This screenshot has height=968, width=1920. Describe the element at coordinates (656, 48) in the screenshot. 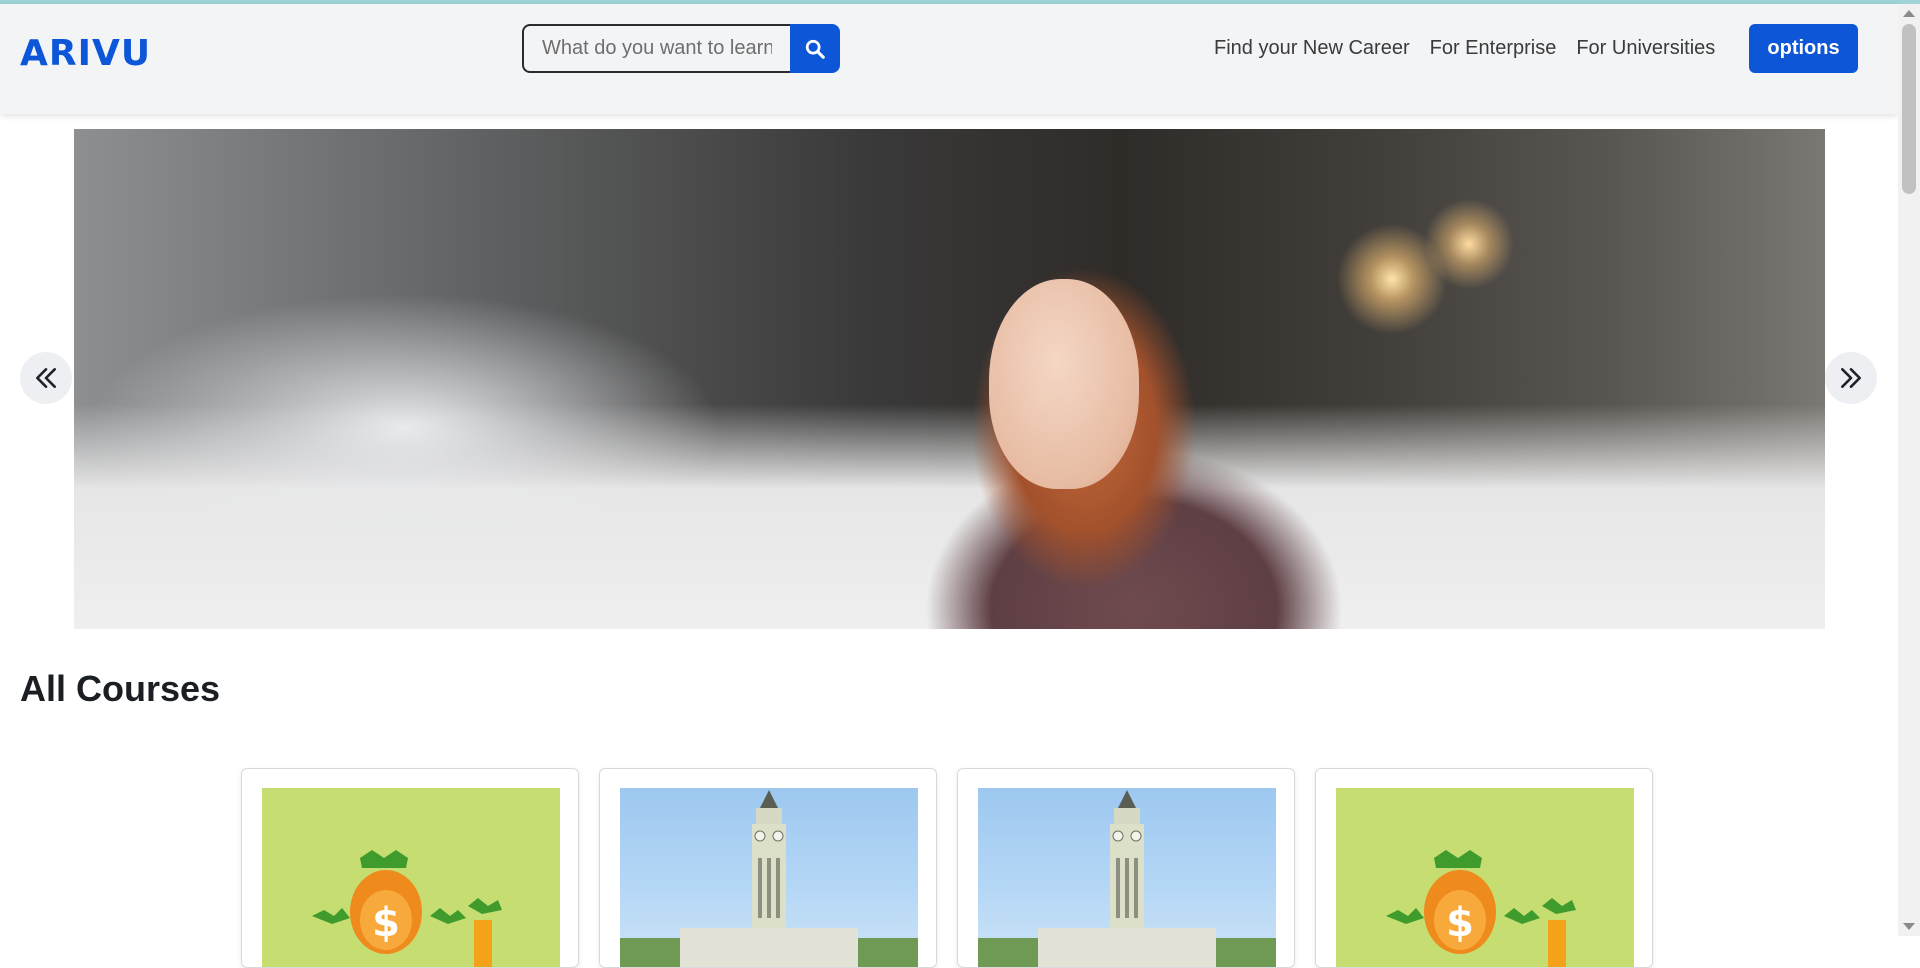

I see `search-input` at that location.